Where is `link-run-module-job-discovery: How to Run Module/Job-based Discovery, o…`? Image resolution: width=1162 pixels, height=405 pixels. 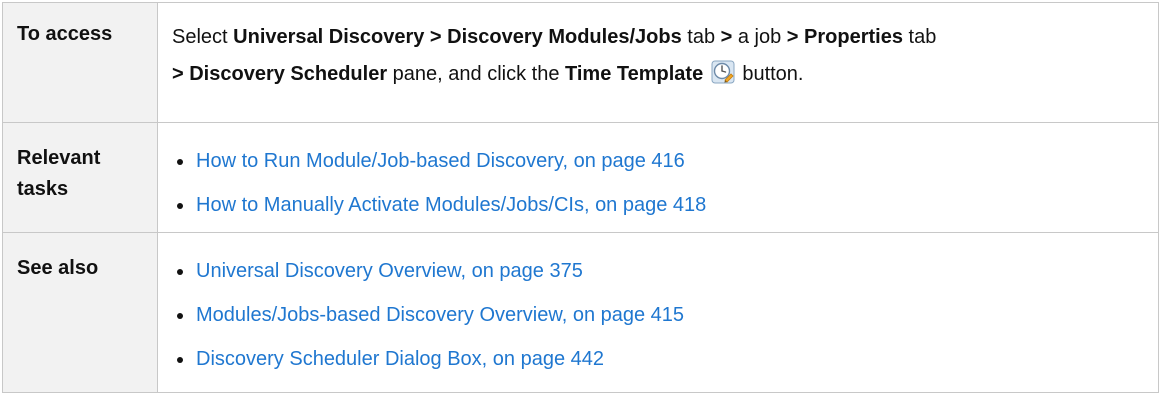 link-run-module-job-discovery: How to Run Module/Job-based Discovery, o… is located at coordinates (440, 161).